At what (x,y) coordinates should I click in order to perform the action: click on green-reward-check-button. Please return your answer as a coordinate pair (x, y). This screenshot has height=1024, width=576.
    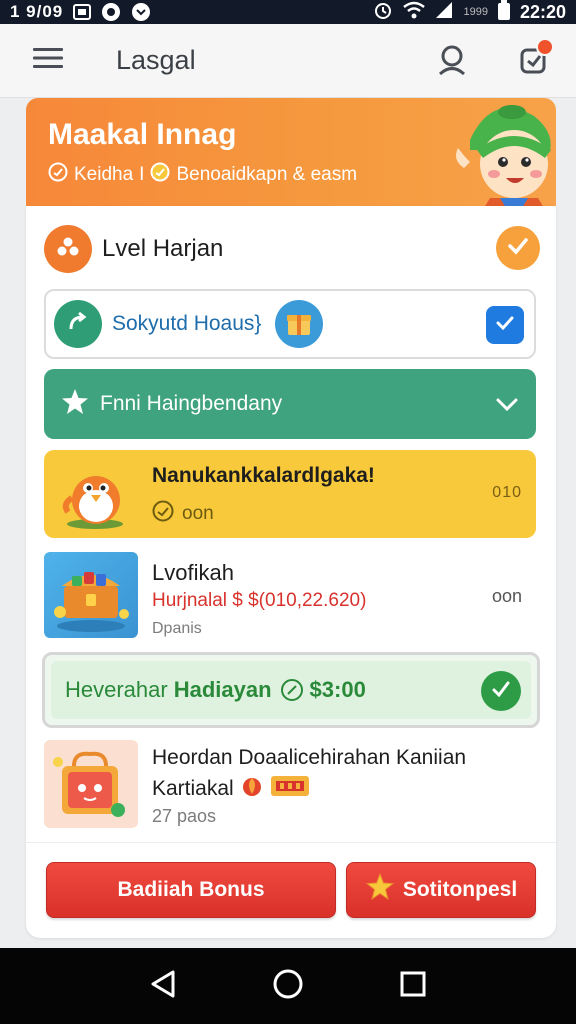
    Looking at the image, I should click on (501, 691).